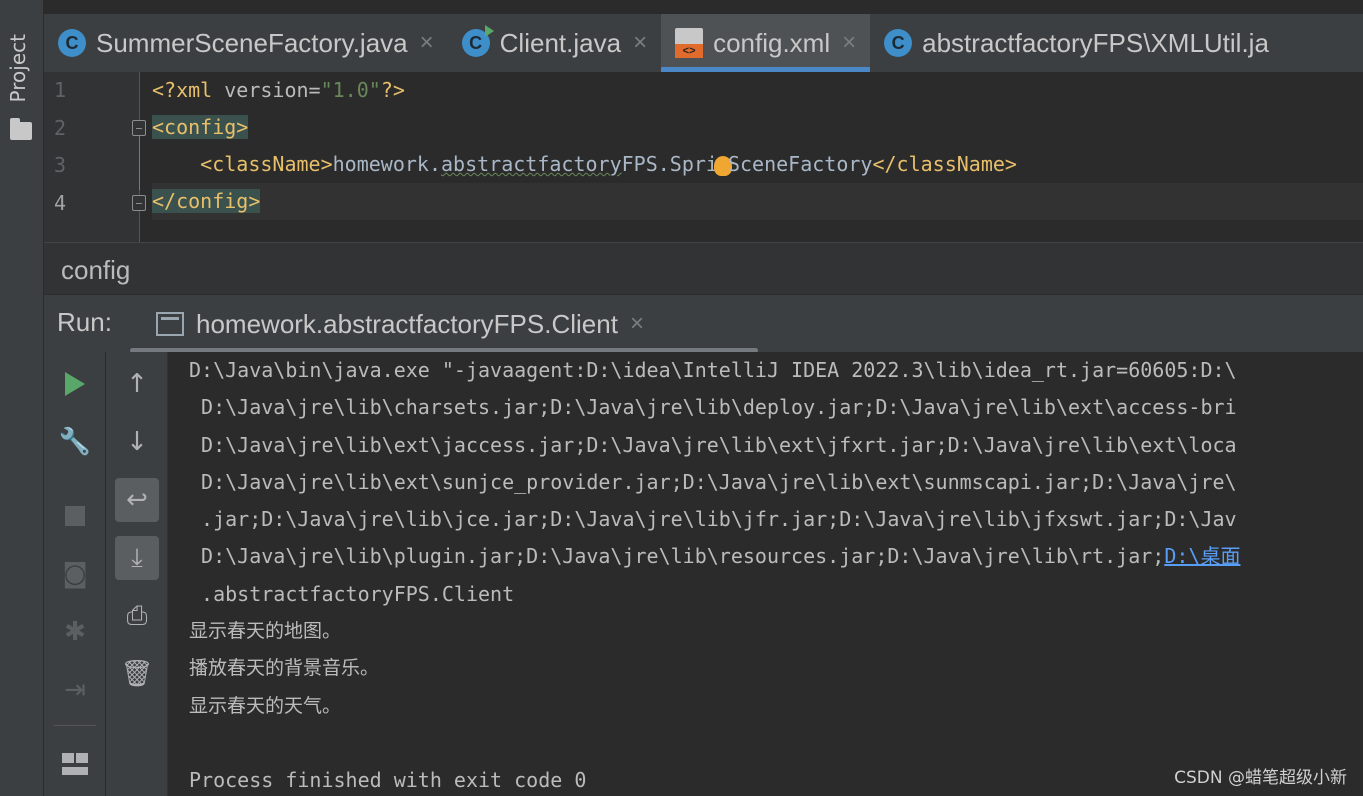 This screenshot has width=1363, height=796. I want to click on console-line: .abstractfactoryFPS.Client, so click(352, 593).